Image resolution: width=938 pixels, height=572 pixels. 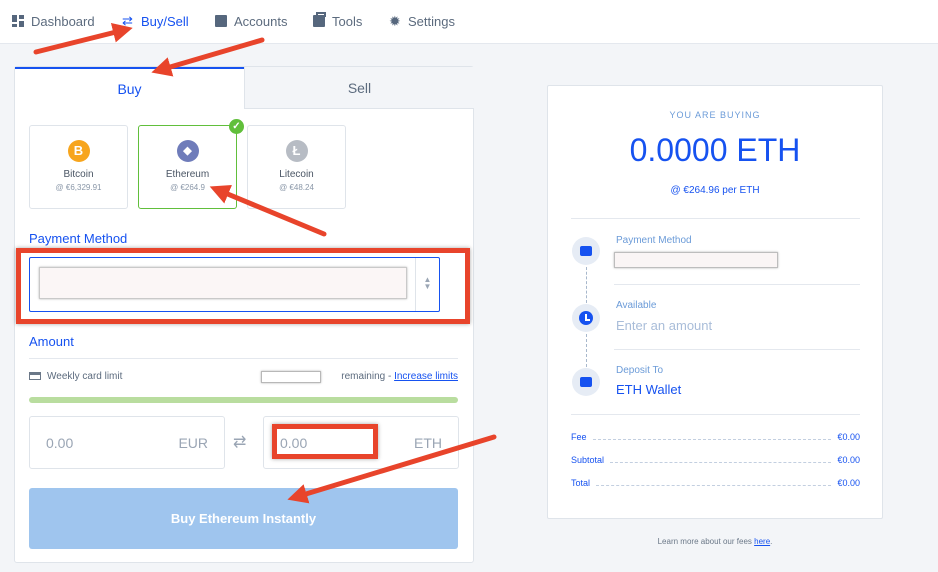 What do you see at coordinates (83, 38) in the screenshot?
I see `arrow-to-buy-sell` at bounding box center [83, 38].